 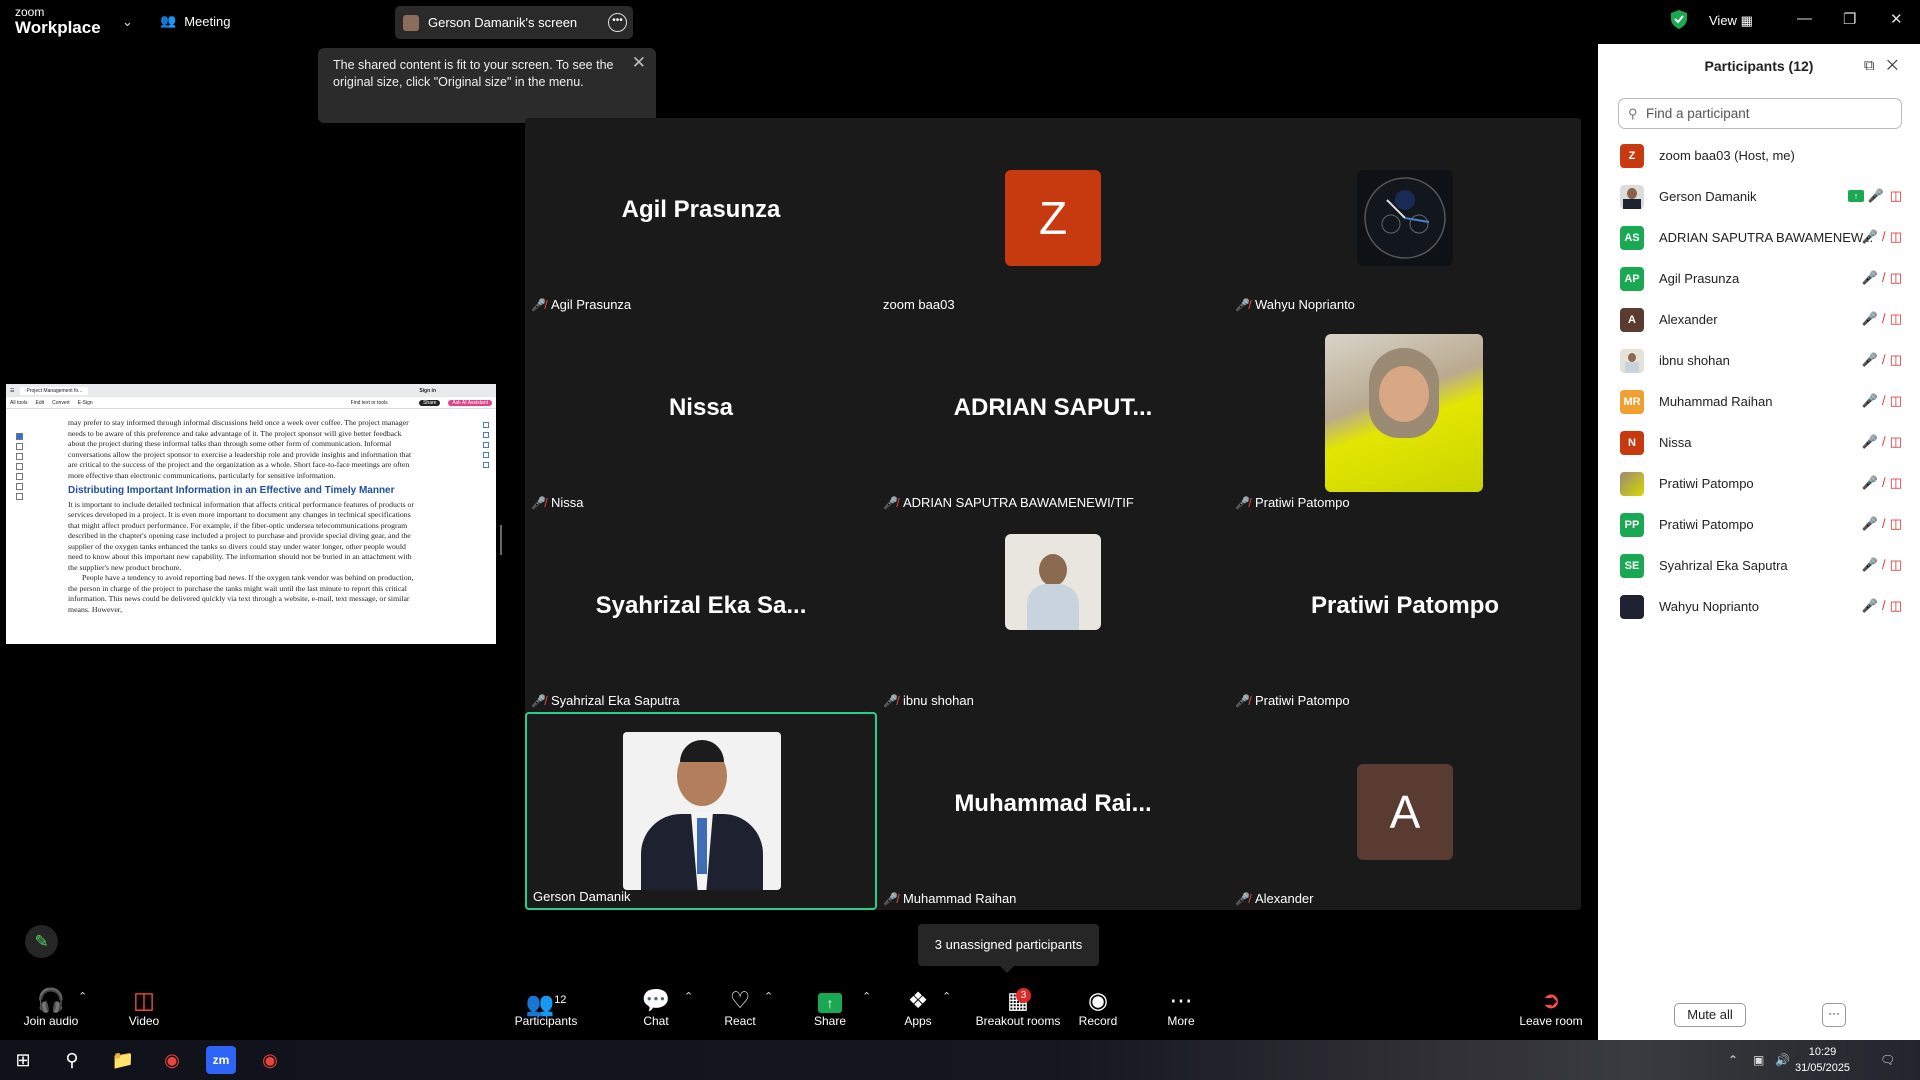 What do you see at coordinates (72, 1060) in the screenshot?
I see `search-icon: ⚲` at bounding box center [72, 1060].